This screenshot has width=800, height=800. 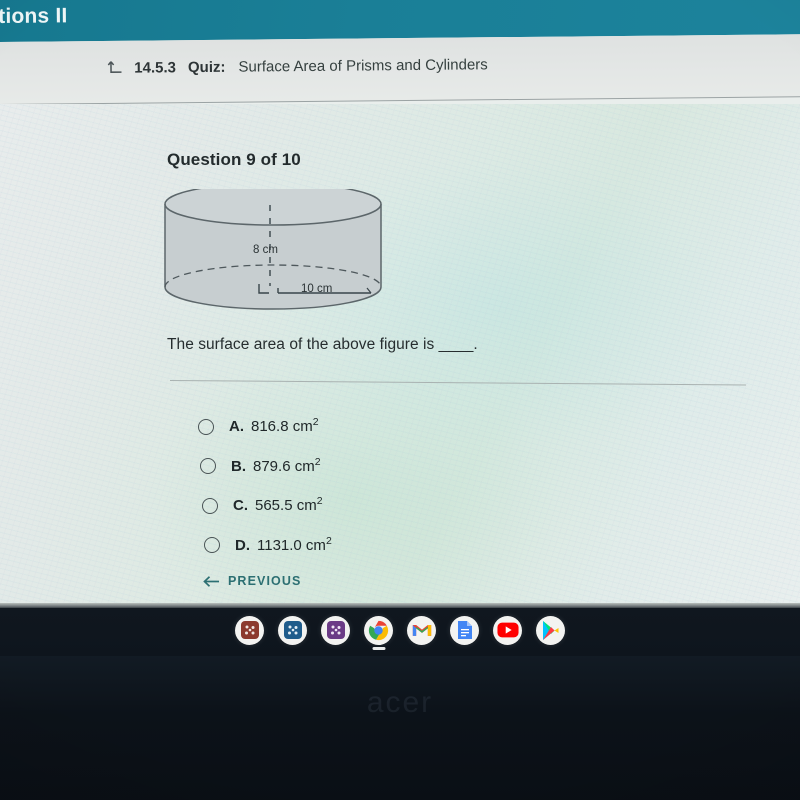 I want to click on option-letter-a: A., so click(x=236, y=427).